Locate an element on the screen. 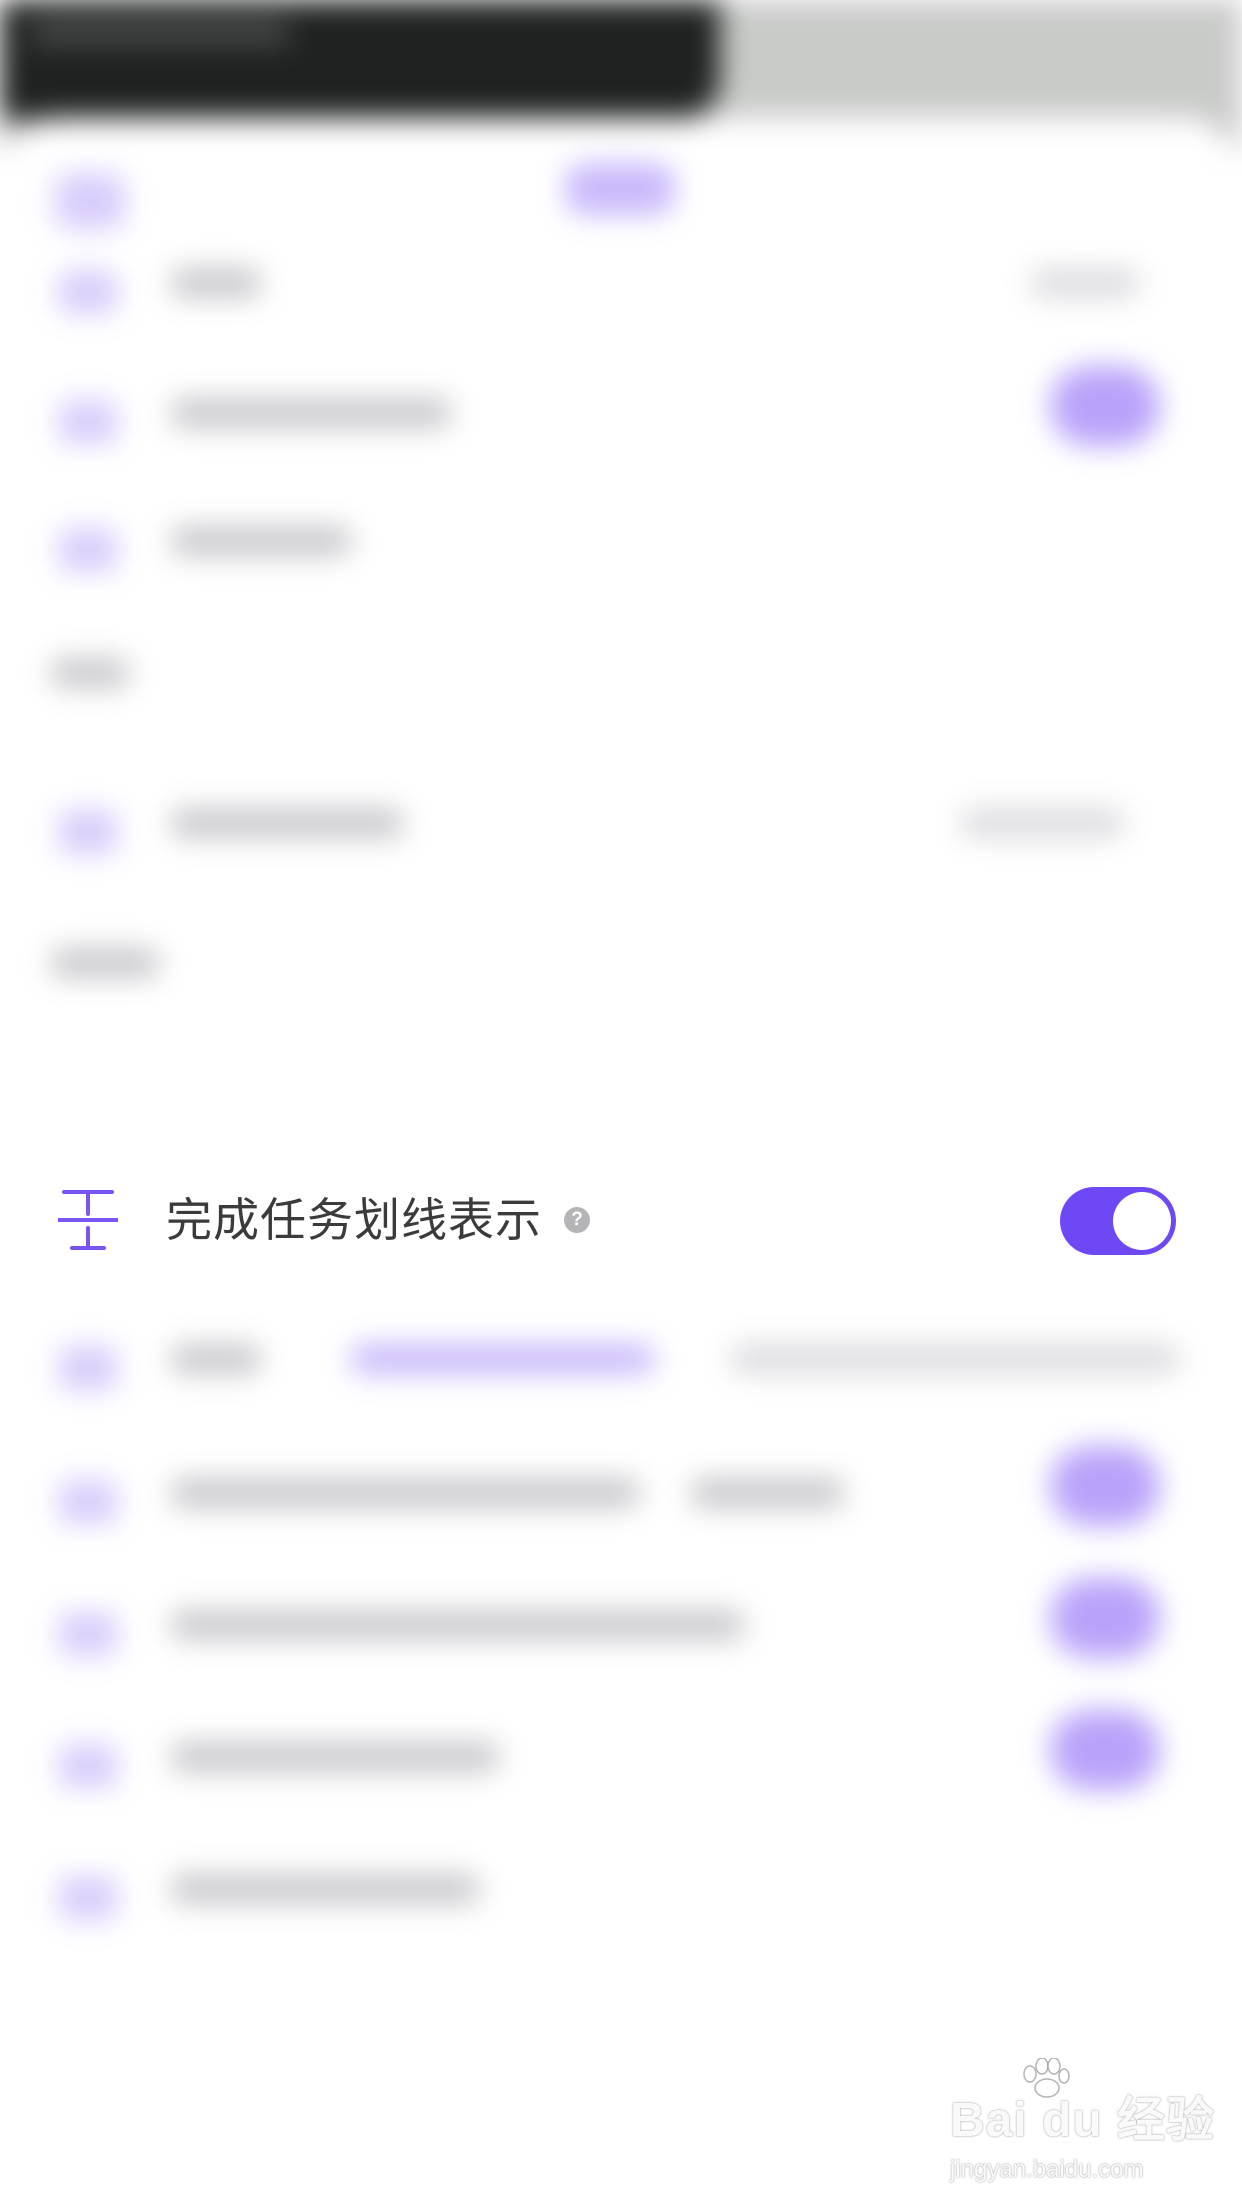 This screenshot has width=1242, height=2208. strikethrough-icon is located at coordinates (88, 1220).